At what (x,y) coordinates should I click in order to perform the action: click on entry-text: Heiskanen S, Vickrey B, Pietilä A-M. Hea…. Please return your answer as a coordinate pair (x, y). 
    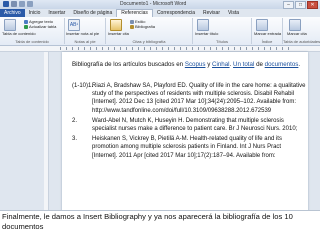
    Looking at the image, I should click on (187, 147).